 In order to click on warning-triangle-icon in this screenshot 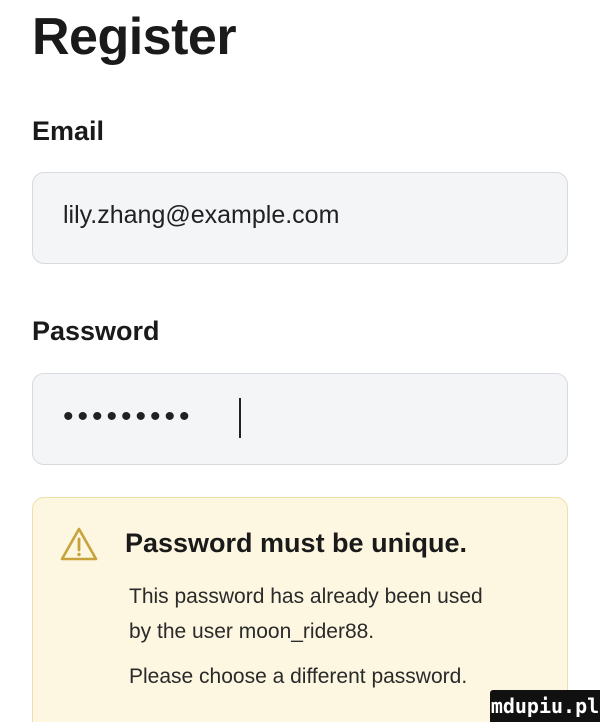, I will do `click(79, 544)`.